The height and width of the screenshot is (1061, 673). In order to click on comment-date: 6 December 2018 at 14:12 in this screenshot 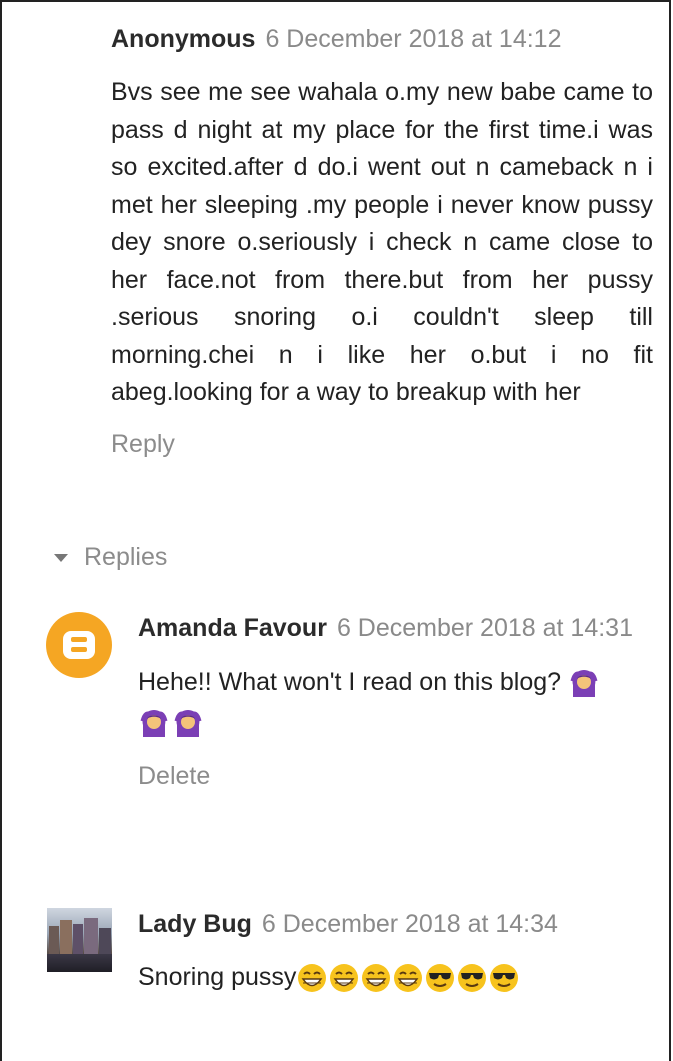, I will do `click(413, 39)`.